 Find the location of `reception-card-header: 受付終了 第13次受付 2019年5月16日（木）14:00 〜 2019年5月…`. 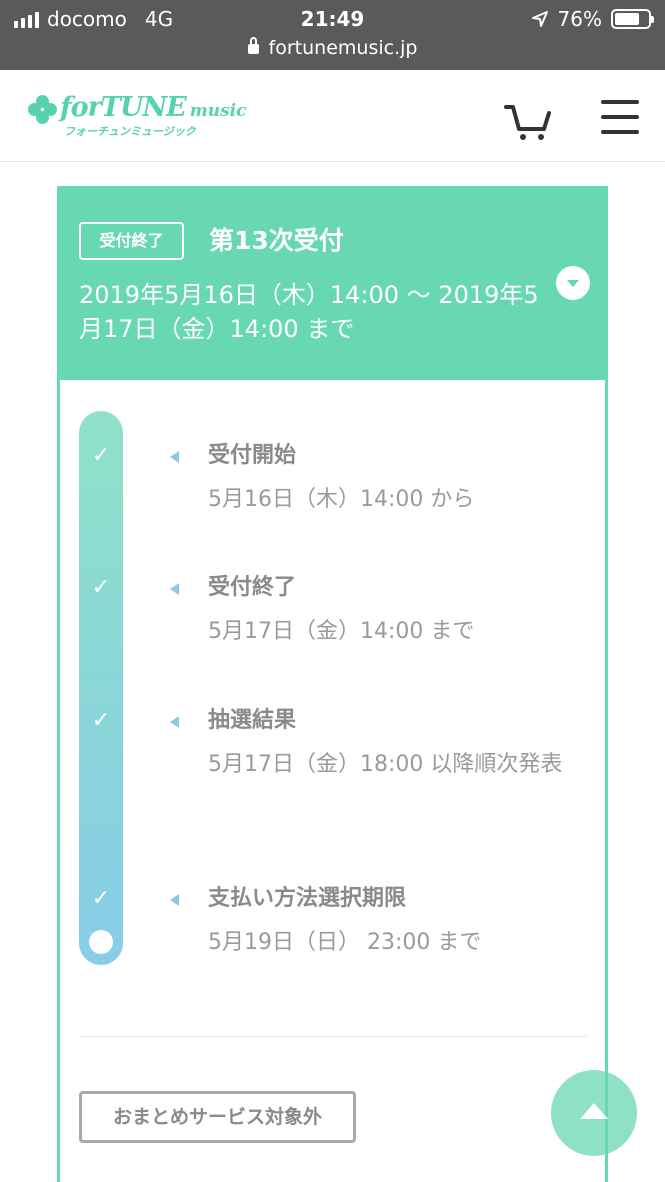

reception-card-header: 受付終了 第13次受付 2019年5月16日（木）14:00 〜 2019年5月… is located at coordinates (332, 283).